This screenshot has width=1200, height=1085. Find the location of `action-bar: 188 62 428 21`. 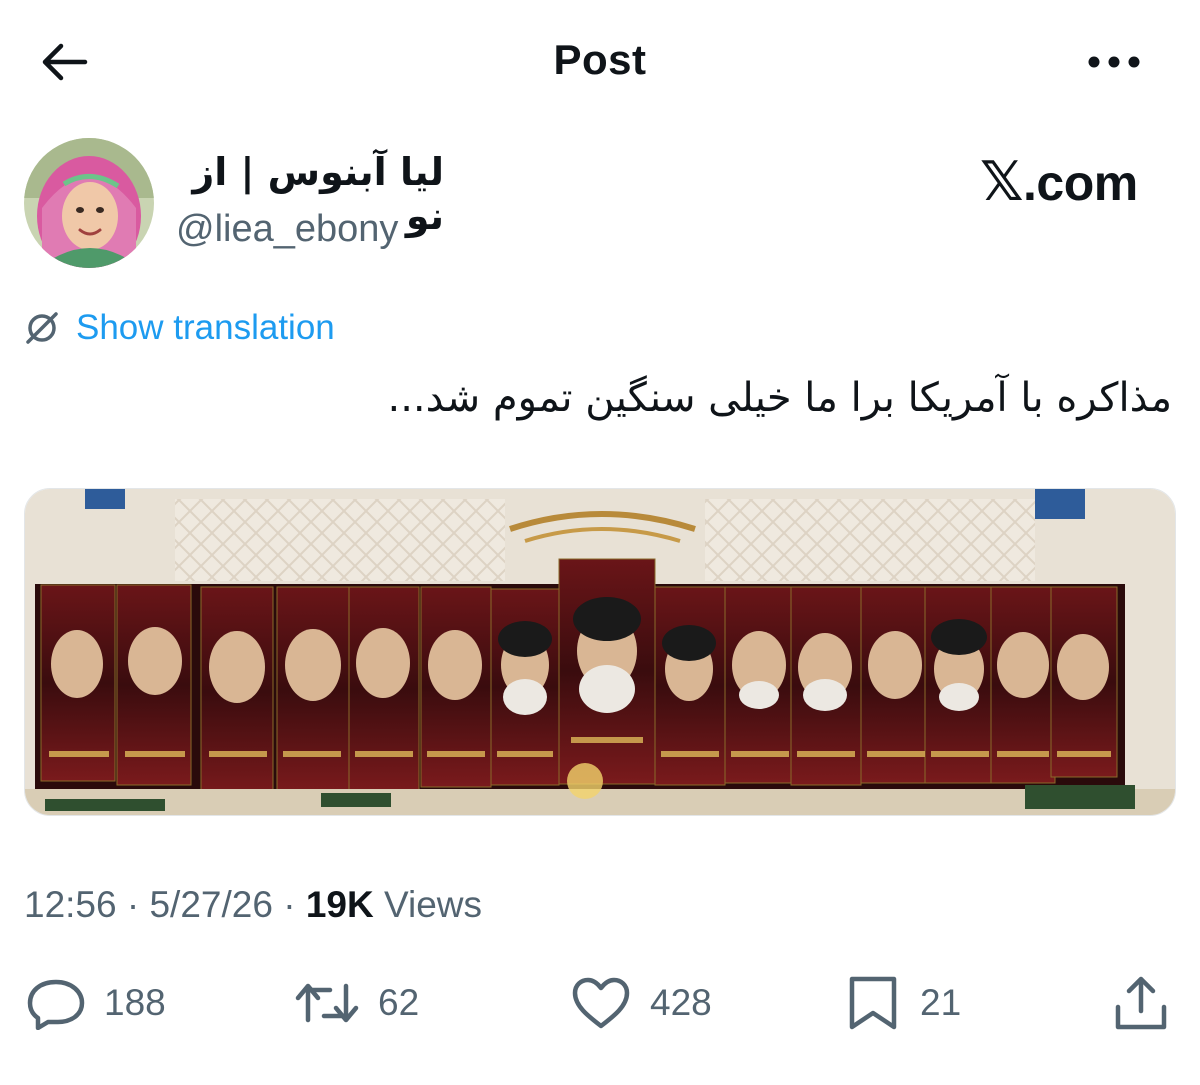

action-bar: 188 62 428 21 is located at coordinates (600, 1003).